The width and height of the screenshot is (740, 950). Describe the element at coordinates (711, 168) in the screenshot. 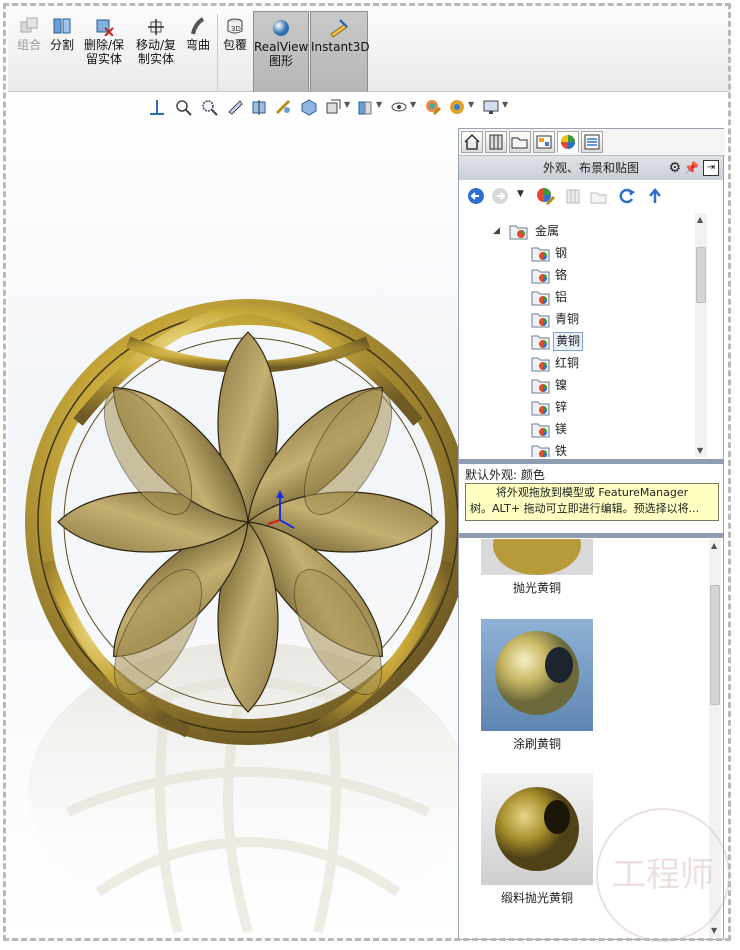

I see `collapse-pane-icon: ⇥` at that location.